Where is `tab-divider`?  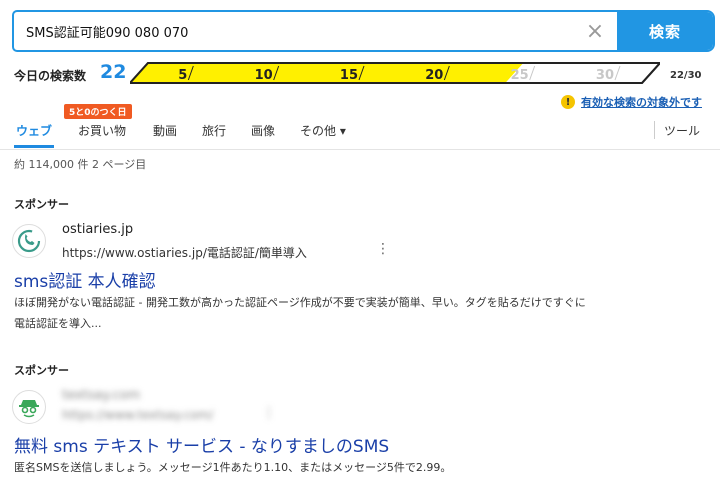
tab-divider is located at coordinates (654, 130).